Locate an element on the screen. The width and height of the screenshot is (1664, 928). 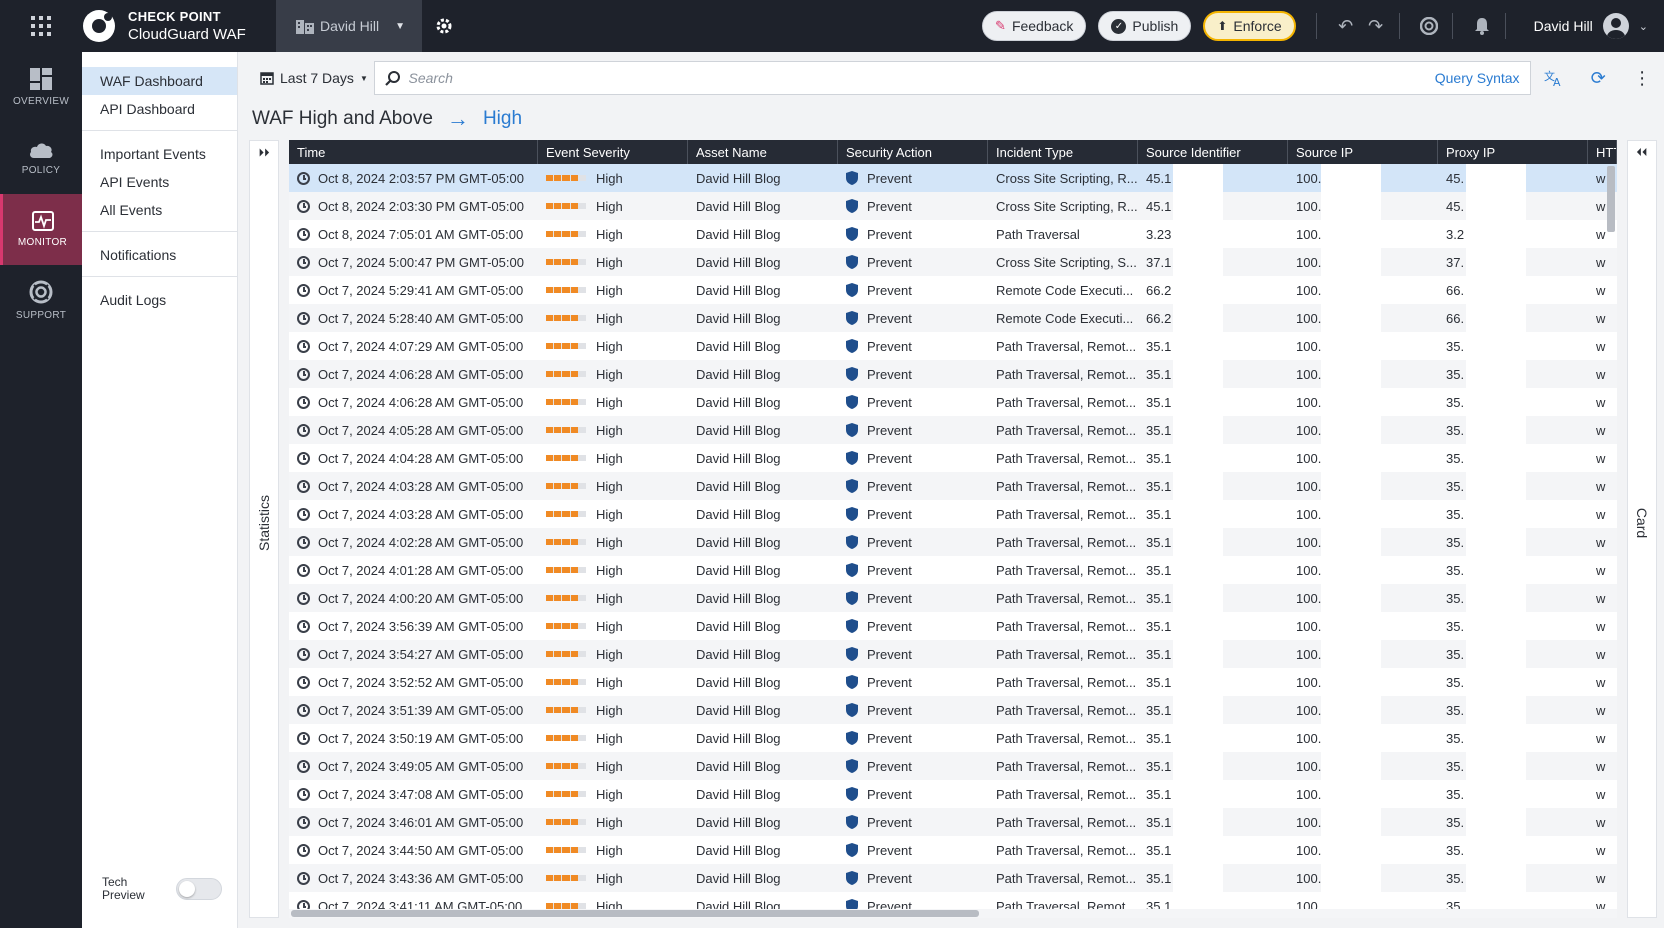
column-header-source-identifier: Source Identifier is located at coordinates (1213, 152).